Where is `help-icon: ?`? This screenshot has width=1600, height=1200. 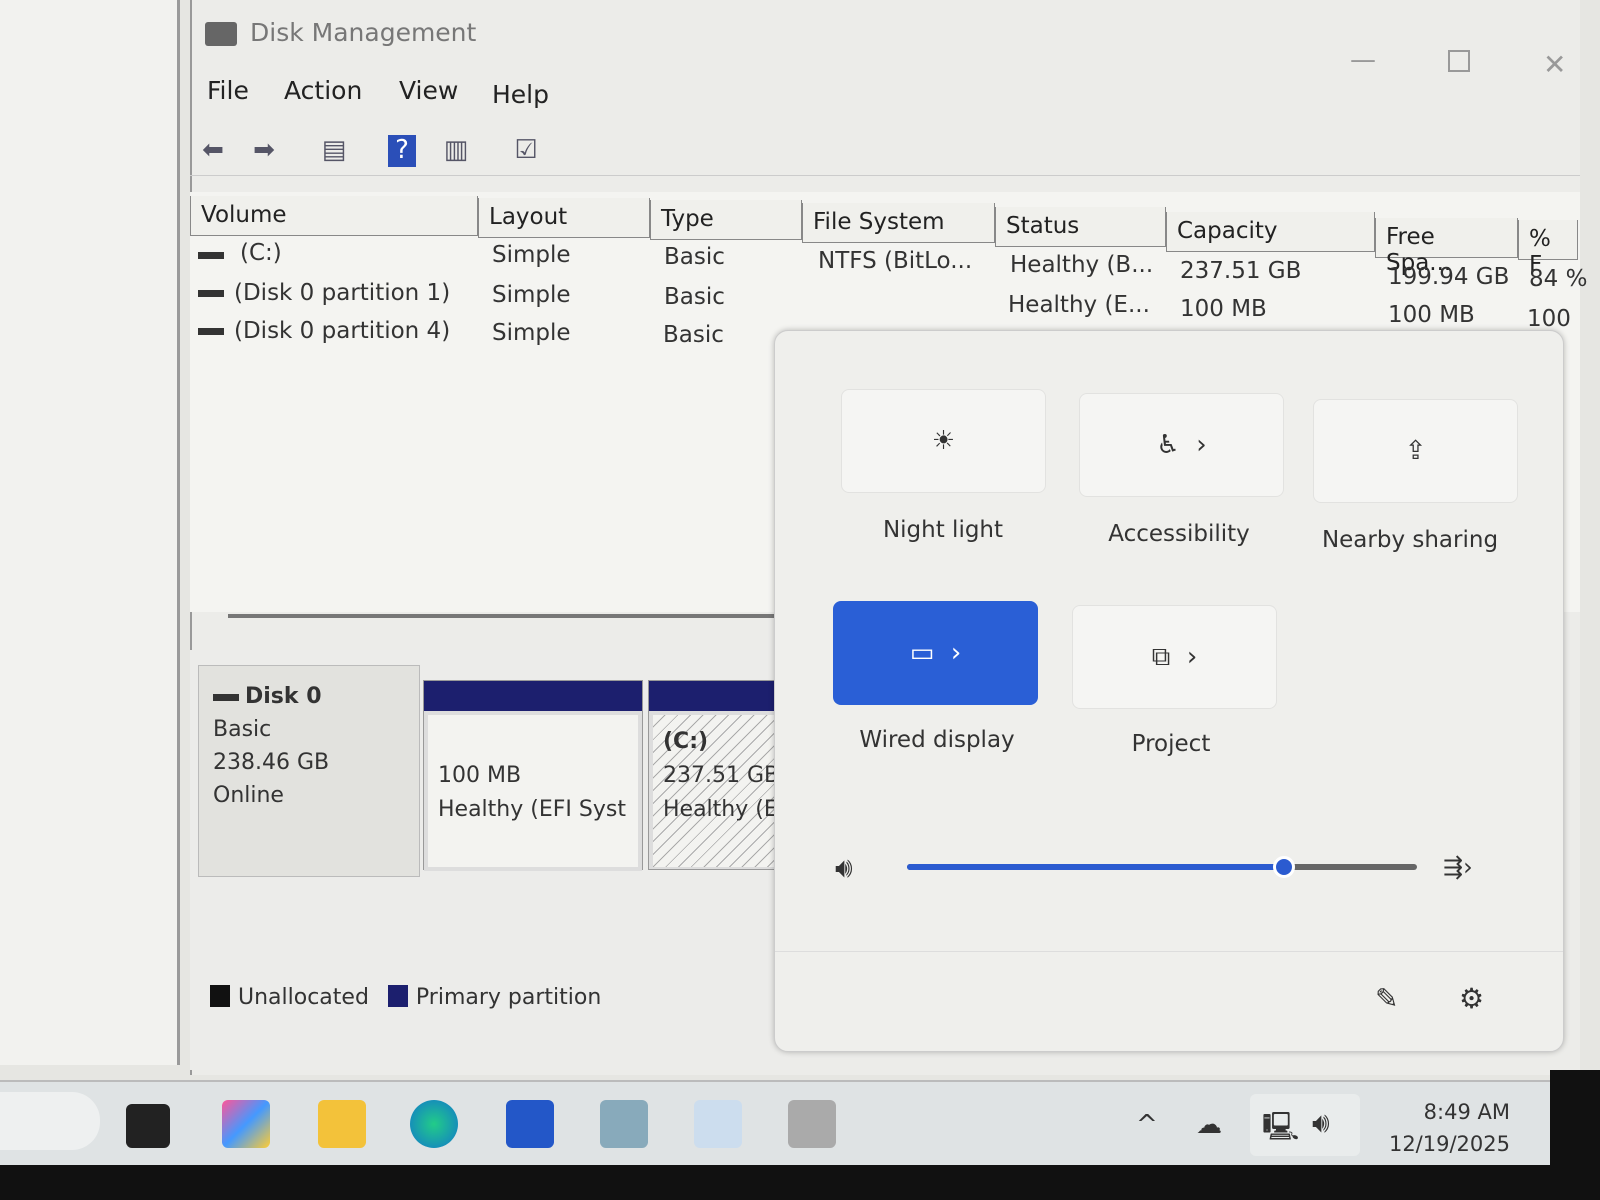
help-icon: ? is located at coordinates (402, 151).